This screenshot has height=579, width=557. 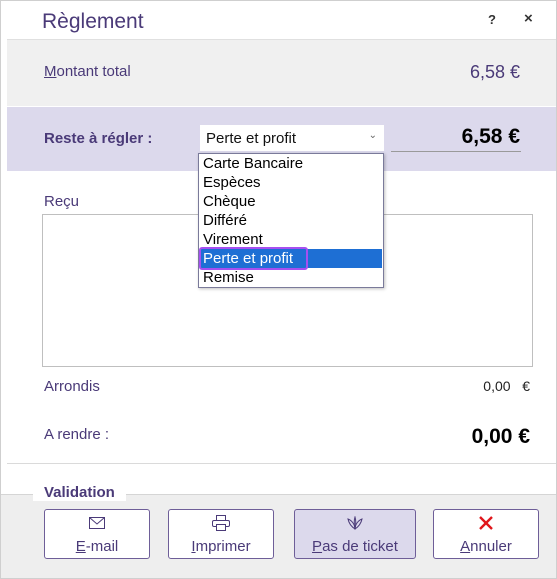 What do you see at coordinates (87, 71) in the screenshot?
I see `total-label: Montant total` at bounding box center [87, 71].